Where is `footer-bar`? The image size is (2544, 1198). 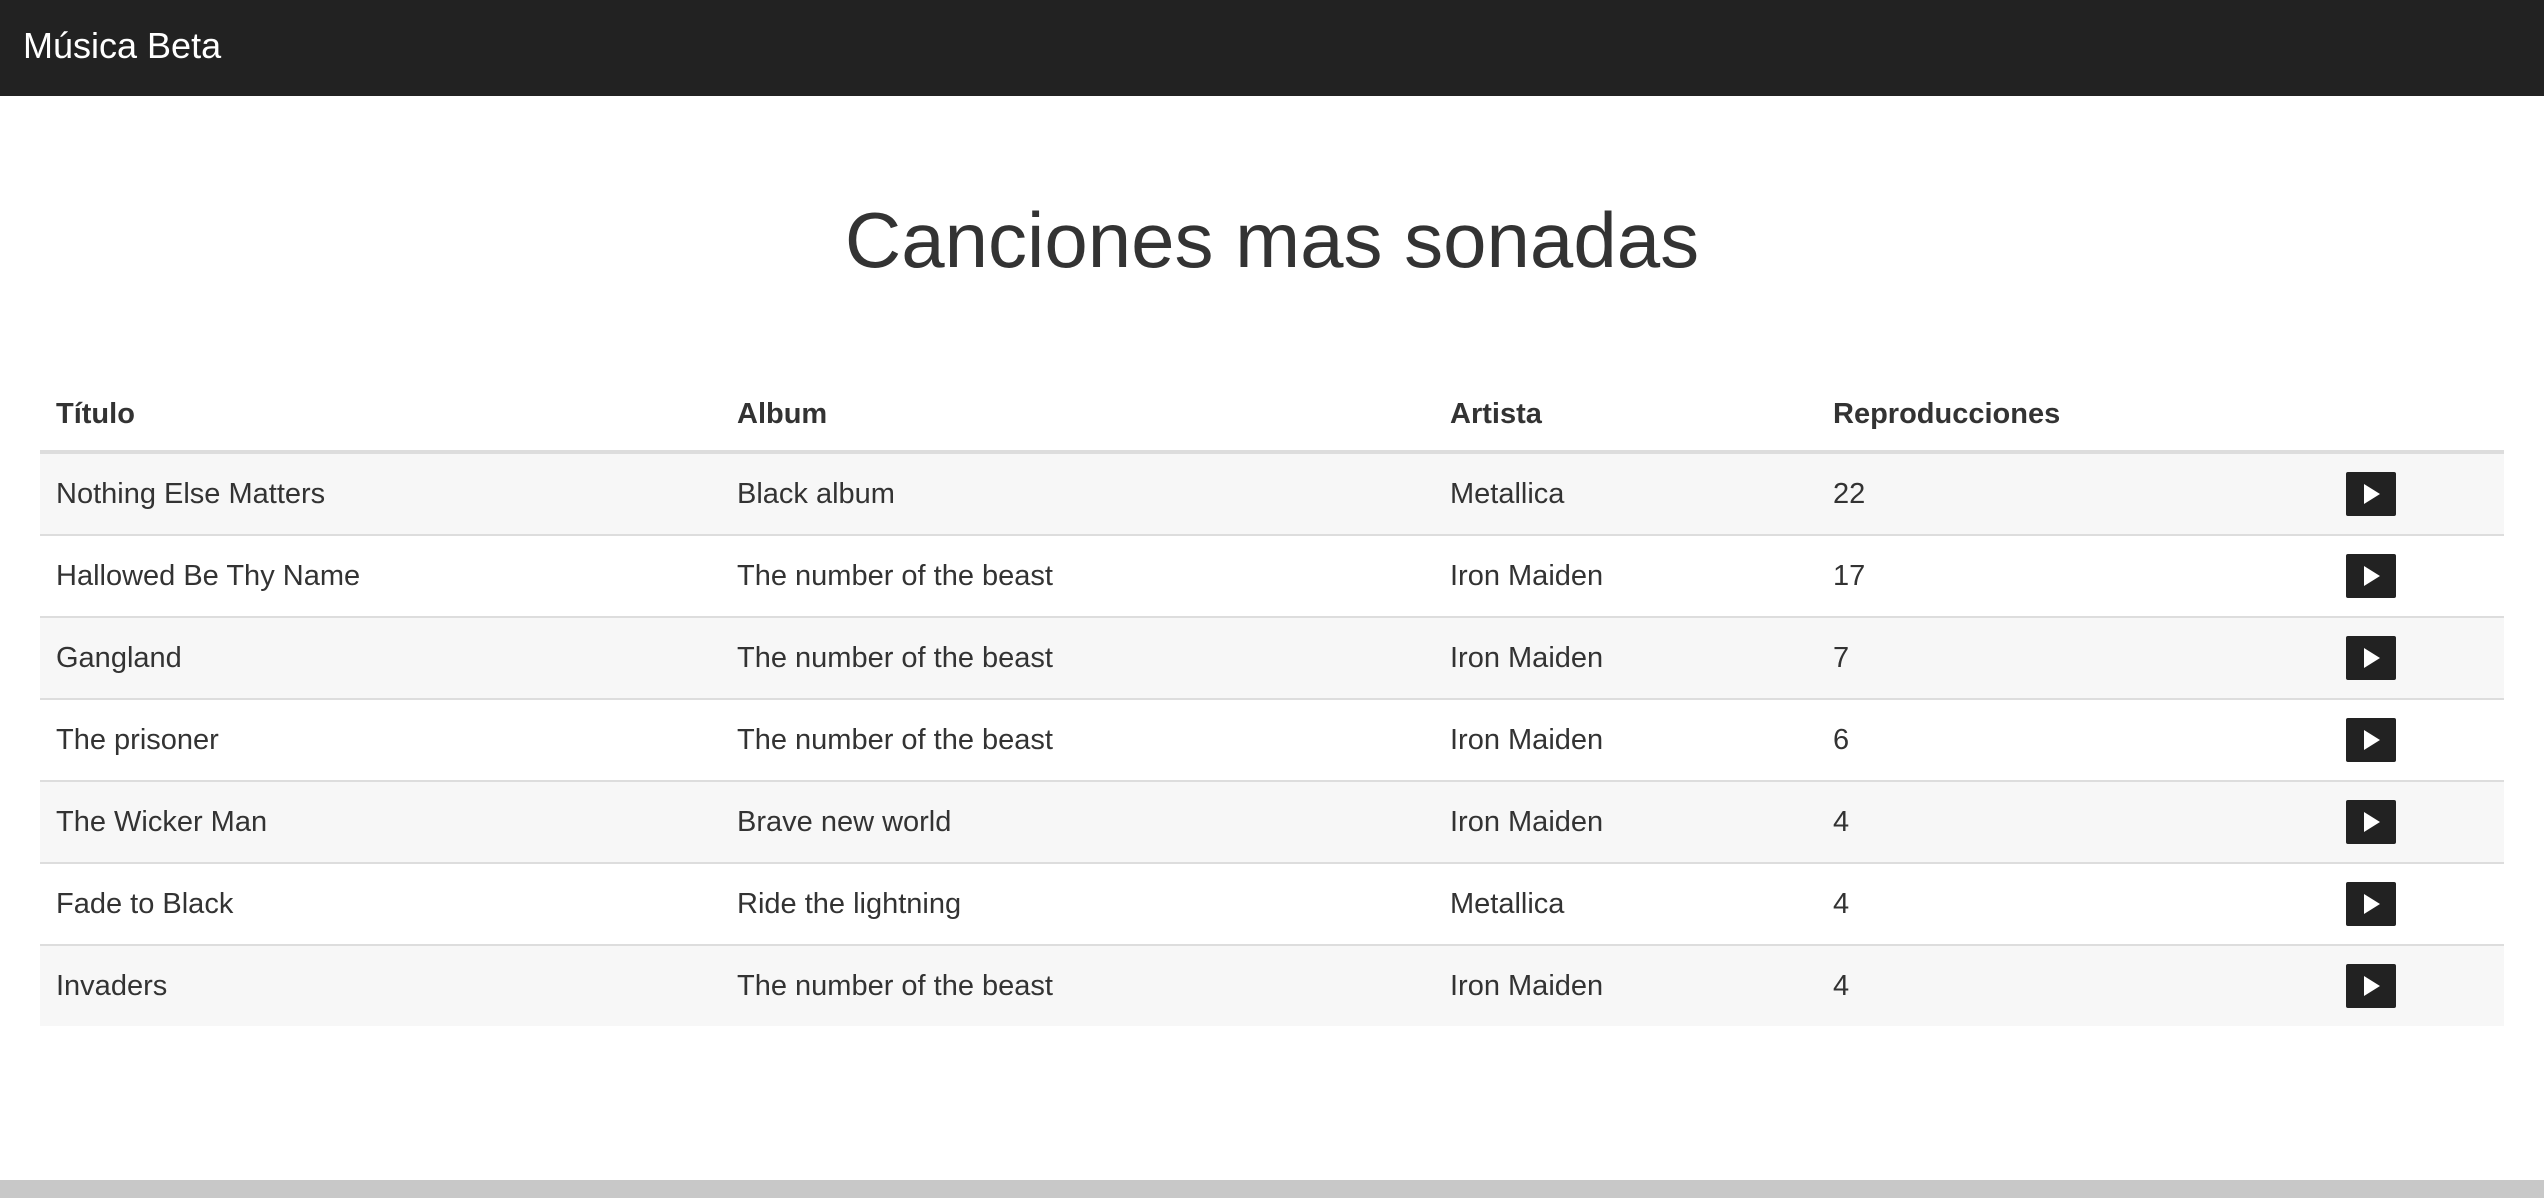
footer-bar is located at coordinates (1272, 1189).